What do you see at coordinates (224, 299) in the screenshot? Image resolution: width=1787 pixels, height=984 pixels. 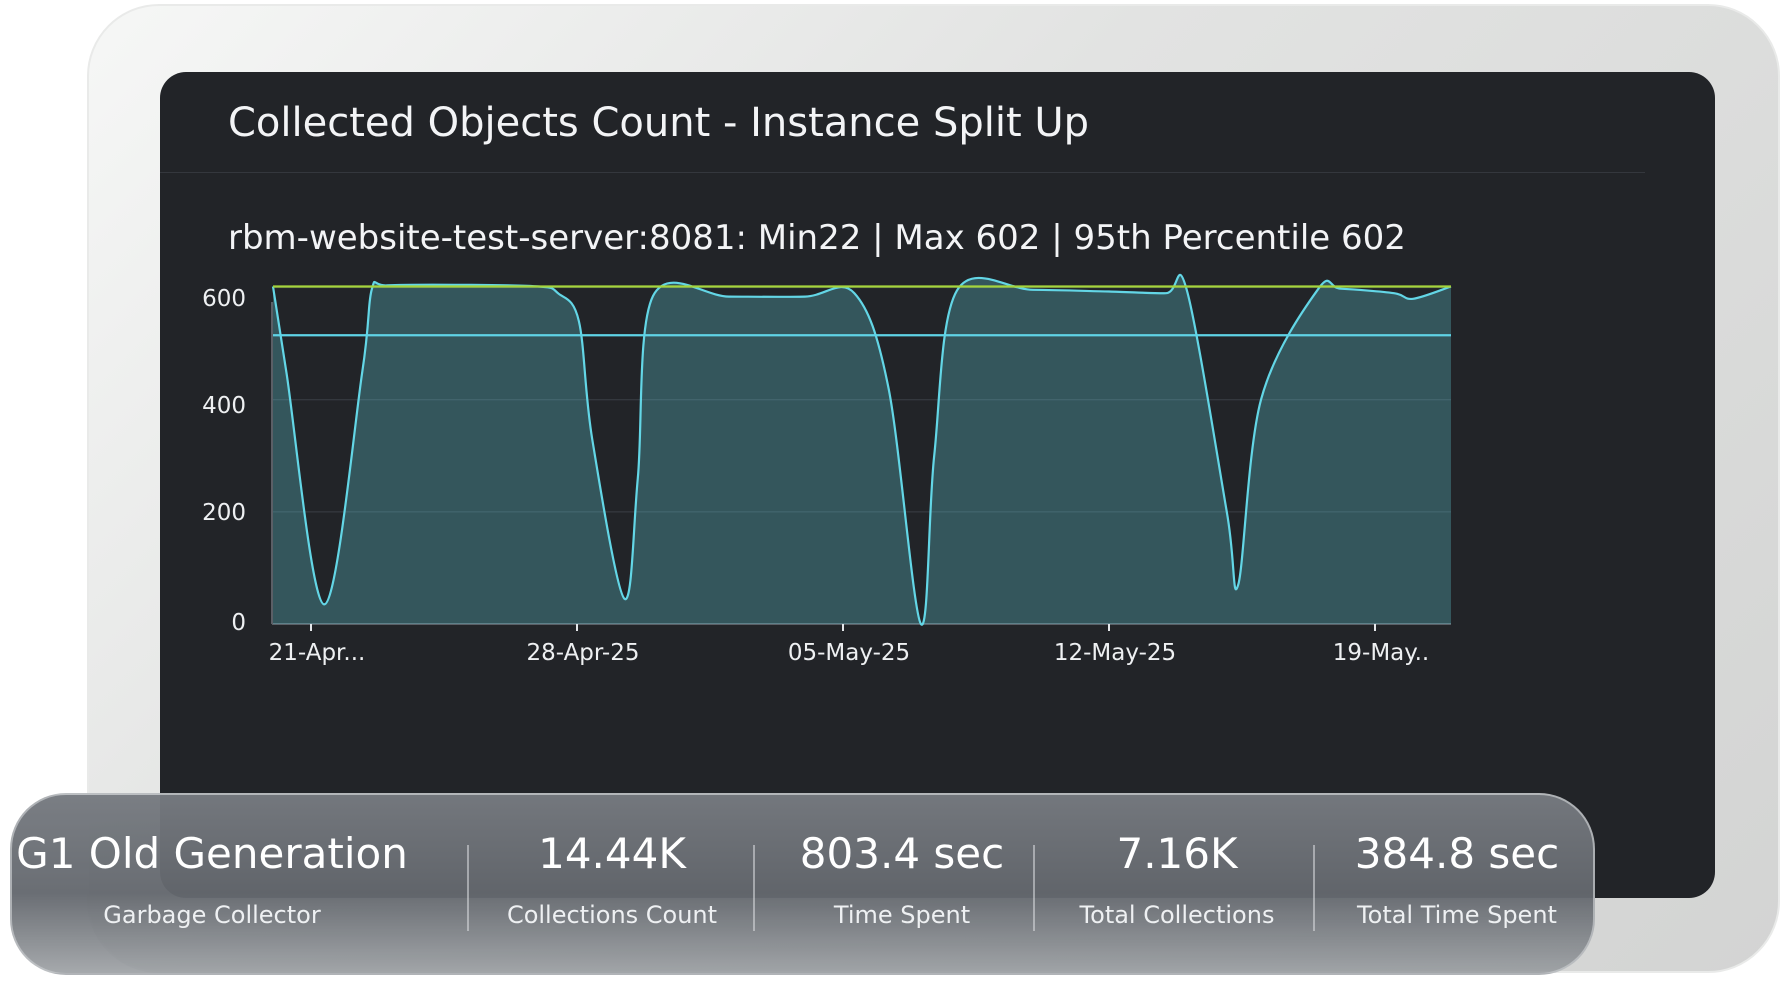 I see `y-tick-label: 600` at bounding box center [224, 299].